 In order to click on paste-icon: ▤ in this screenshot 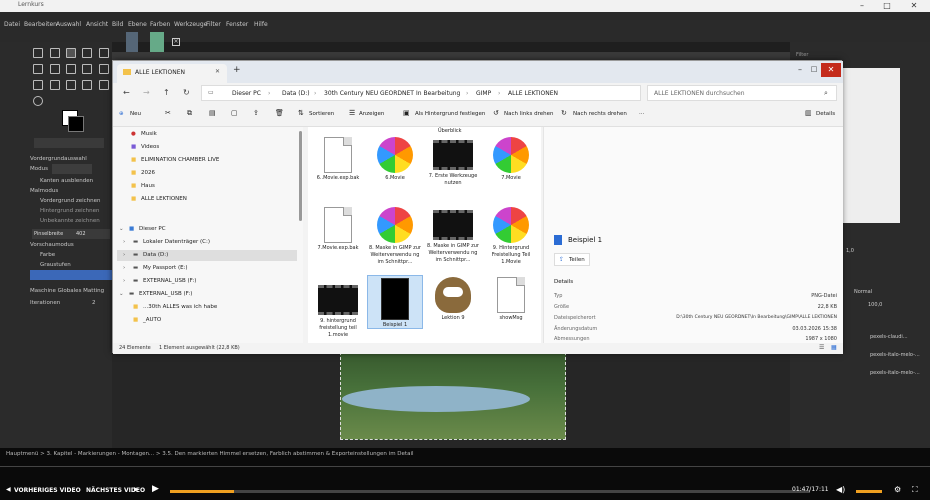, I will do `click(212, 113)`.